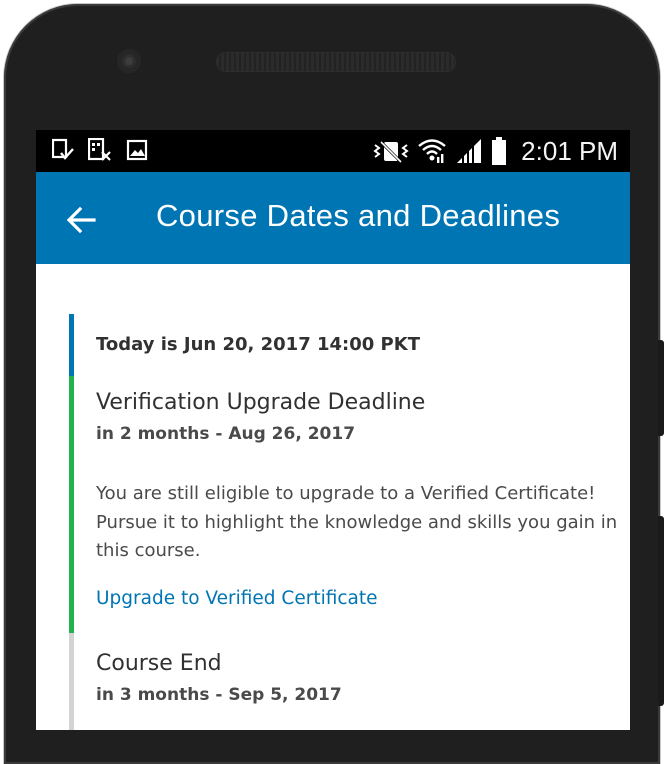  Describe the element at coordinates (391, 151) in the screenshot. I see `vibrate-icon` at that location.